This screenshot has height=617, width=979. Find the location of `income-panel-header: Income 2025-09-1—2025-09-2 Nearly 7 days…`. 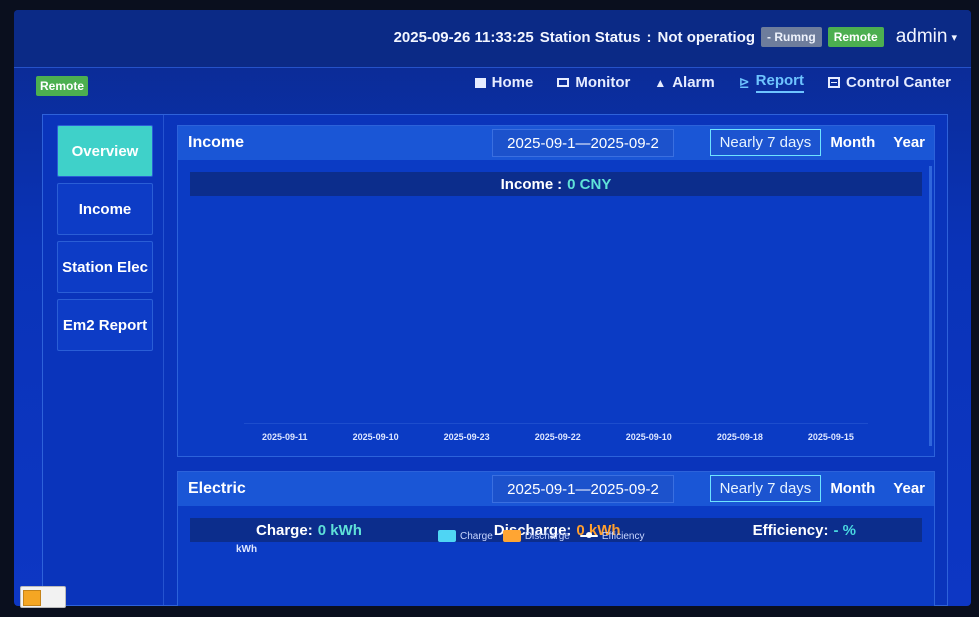

income-panel-header: Income 2025-09-1—2025-09-2 Nearly 7 days… is located at coordinates (556, 143).